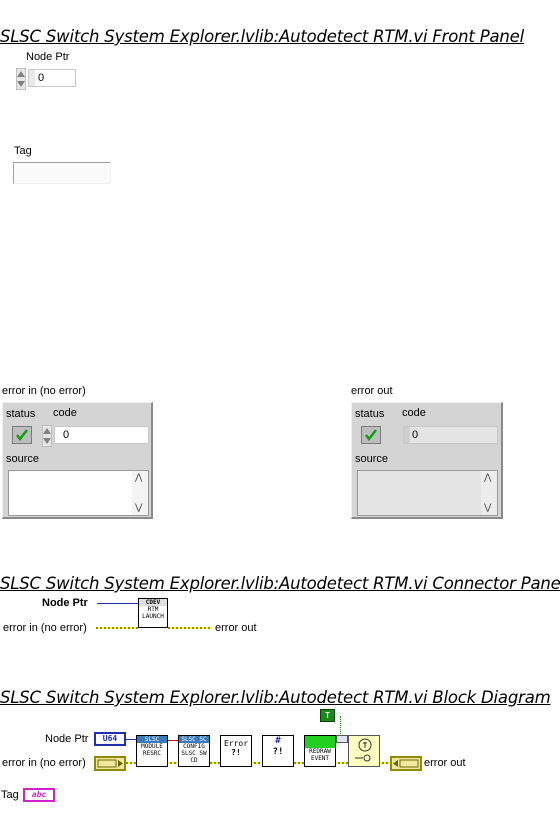  I want to click on error-in-source-scrollbar: ⋀ ⋁, so click(140, 493).